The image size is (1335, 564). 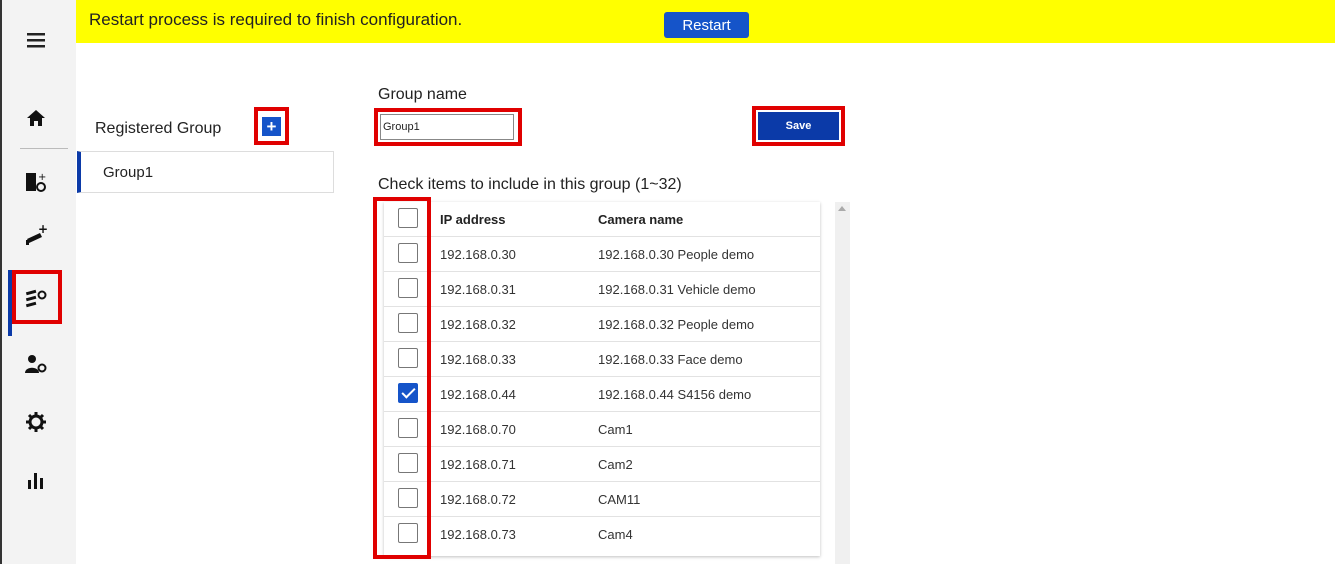 I want to click on row-camera-name: Cam1, so click(x=615, y=429).